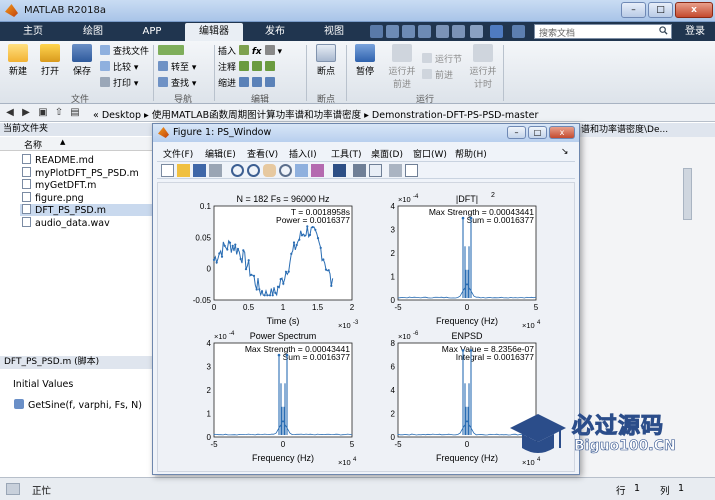 Image resolution: width=715 pixels, height=500 pixels. What do you see at coordinates (77, 144) in the screenshot?
I see `file-list-column-header: 名称 ▲` at bounding box center [77, 144].